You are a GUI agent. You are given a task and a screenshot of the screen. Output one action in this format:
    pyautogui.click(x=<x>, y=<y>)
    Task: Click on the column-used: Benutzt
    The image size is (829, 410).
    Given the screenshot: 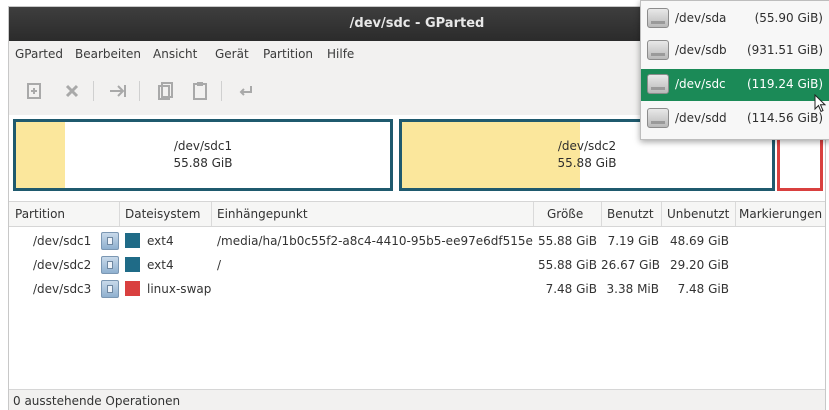 What is the action you would take?
    pyautogui.click(x=630, y=214)
    